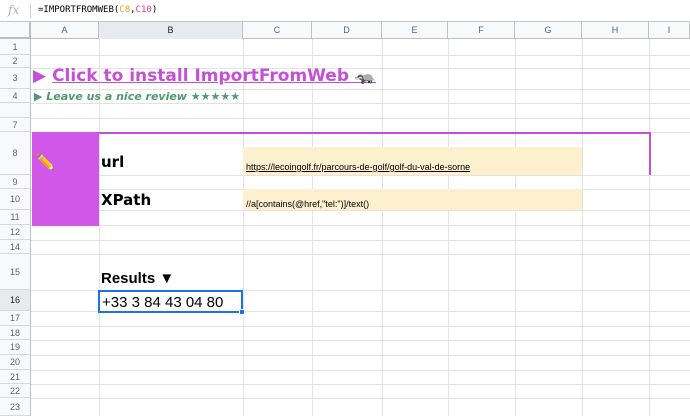 The width and height of the screenshot is (690, 416). What do you see at coordinates (65, 179) in the screenshot?
I see `purple-block-a` at bounding box center [65, 179].